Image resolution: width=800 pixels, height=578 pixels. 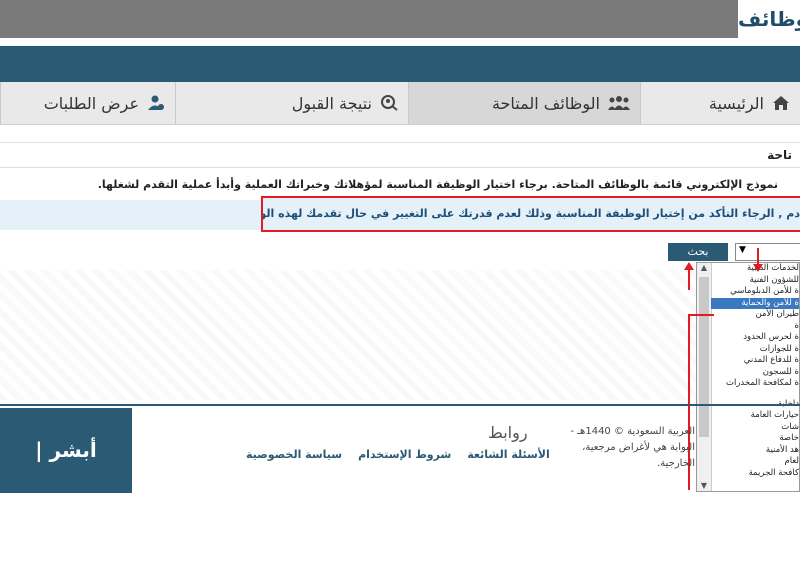 I want to click on search-button: بحث, so click(x=698, y=252).